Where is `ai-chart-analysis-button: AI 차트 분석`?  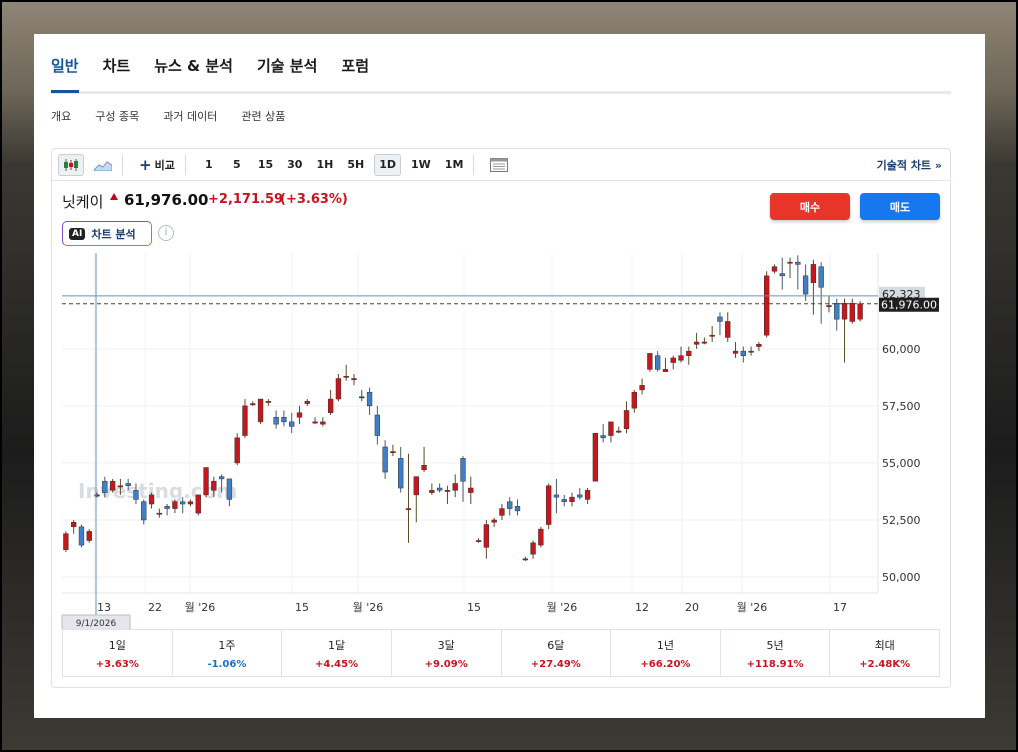 ai-chart-analysis-button: AI 차트 분석 is located at coordinates (107, 233).